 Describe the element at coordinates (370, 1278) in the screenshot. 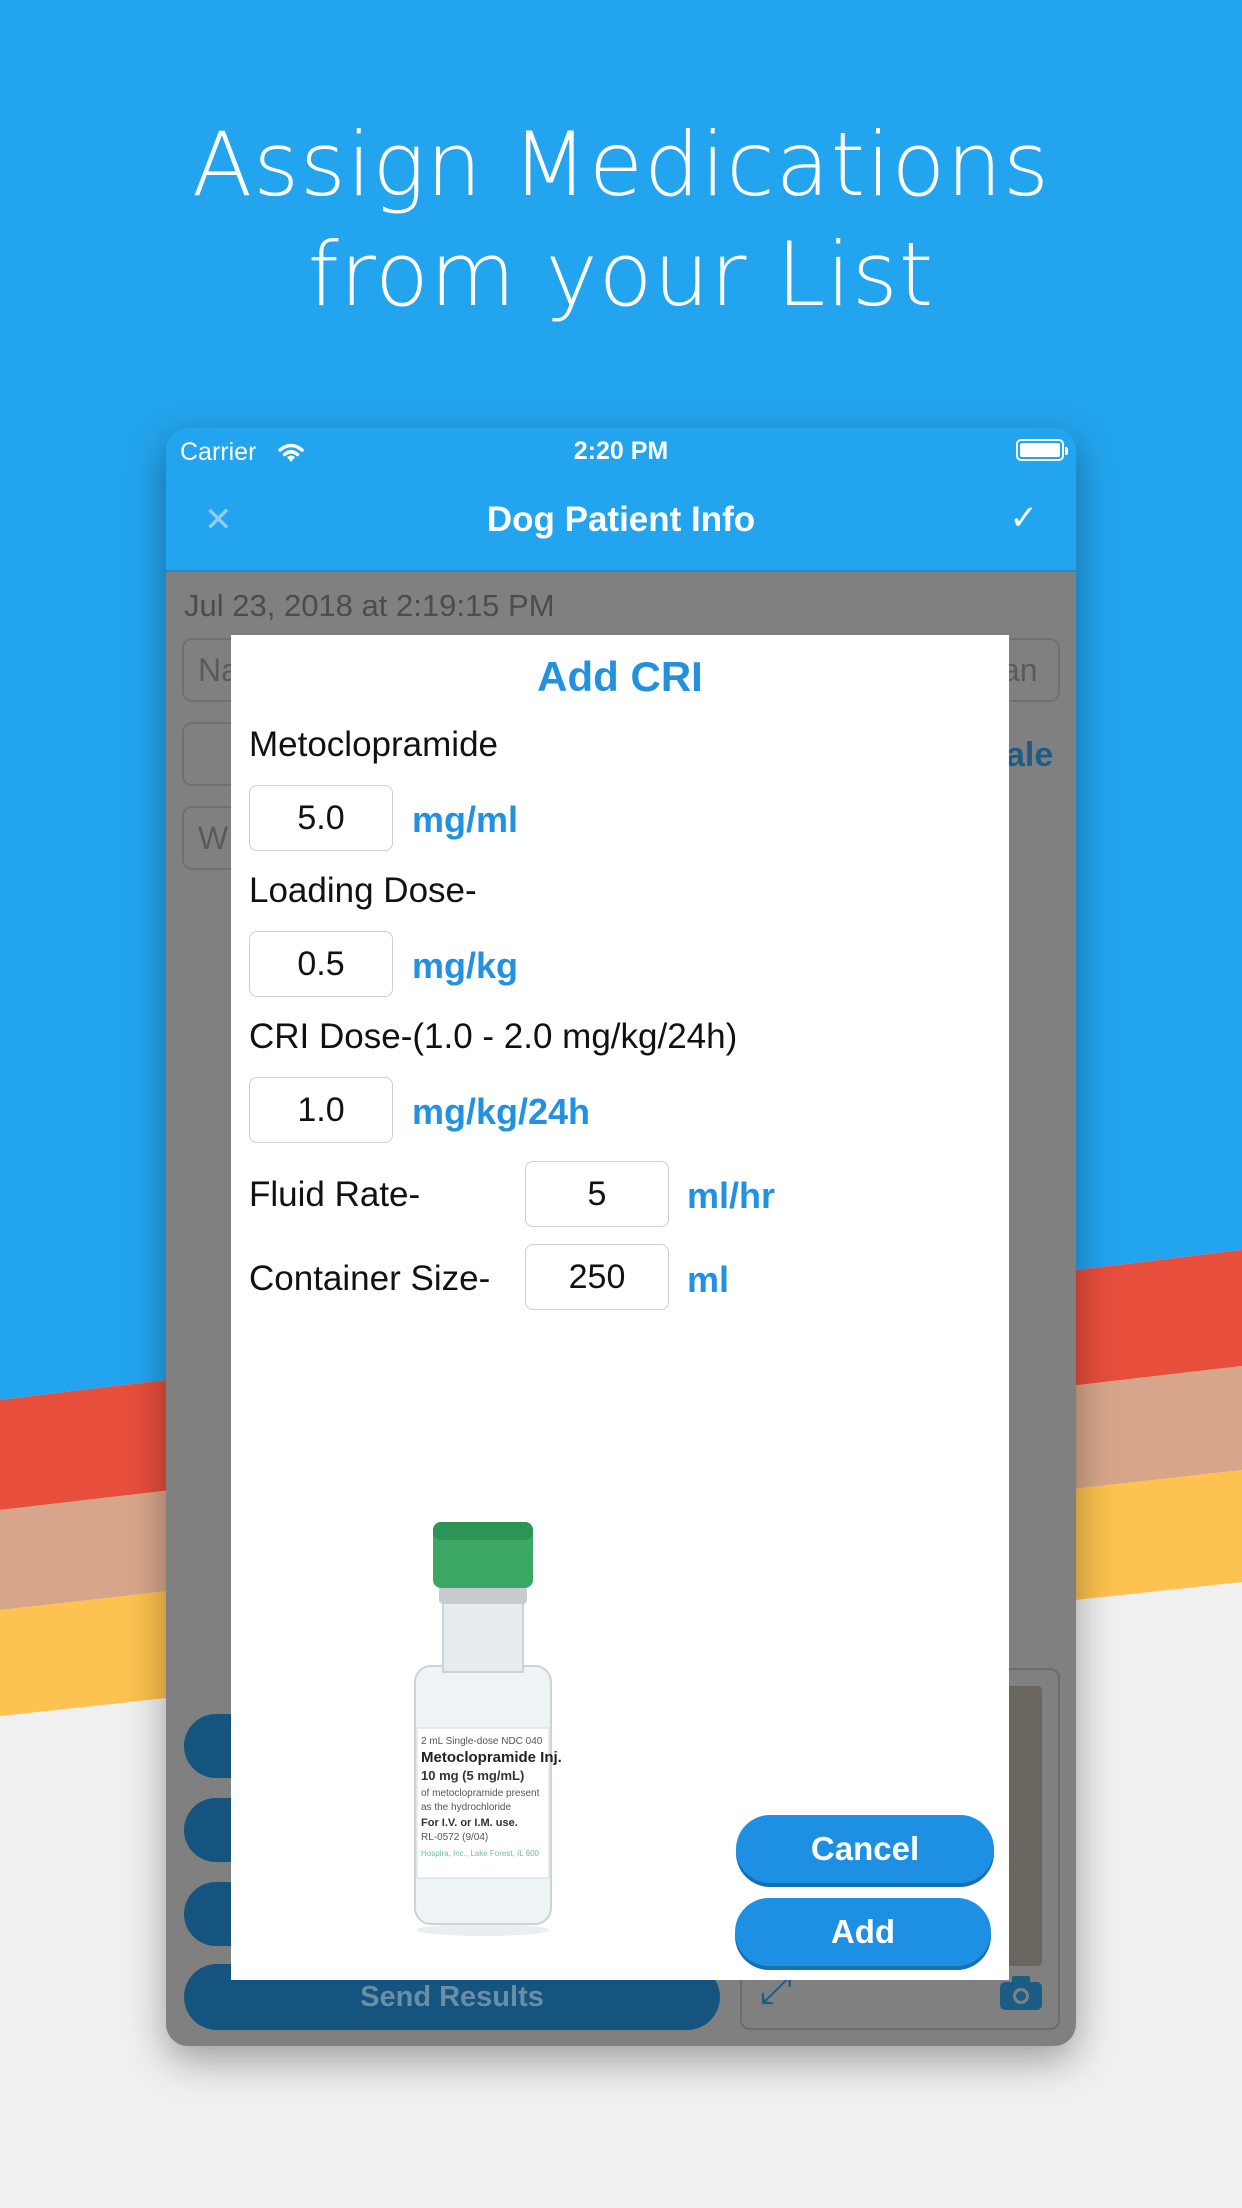

I see `container-size-label: Container Size-` at that location.